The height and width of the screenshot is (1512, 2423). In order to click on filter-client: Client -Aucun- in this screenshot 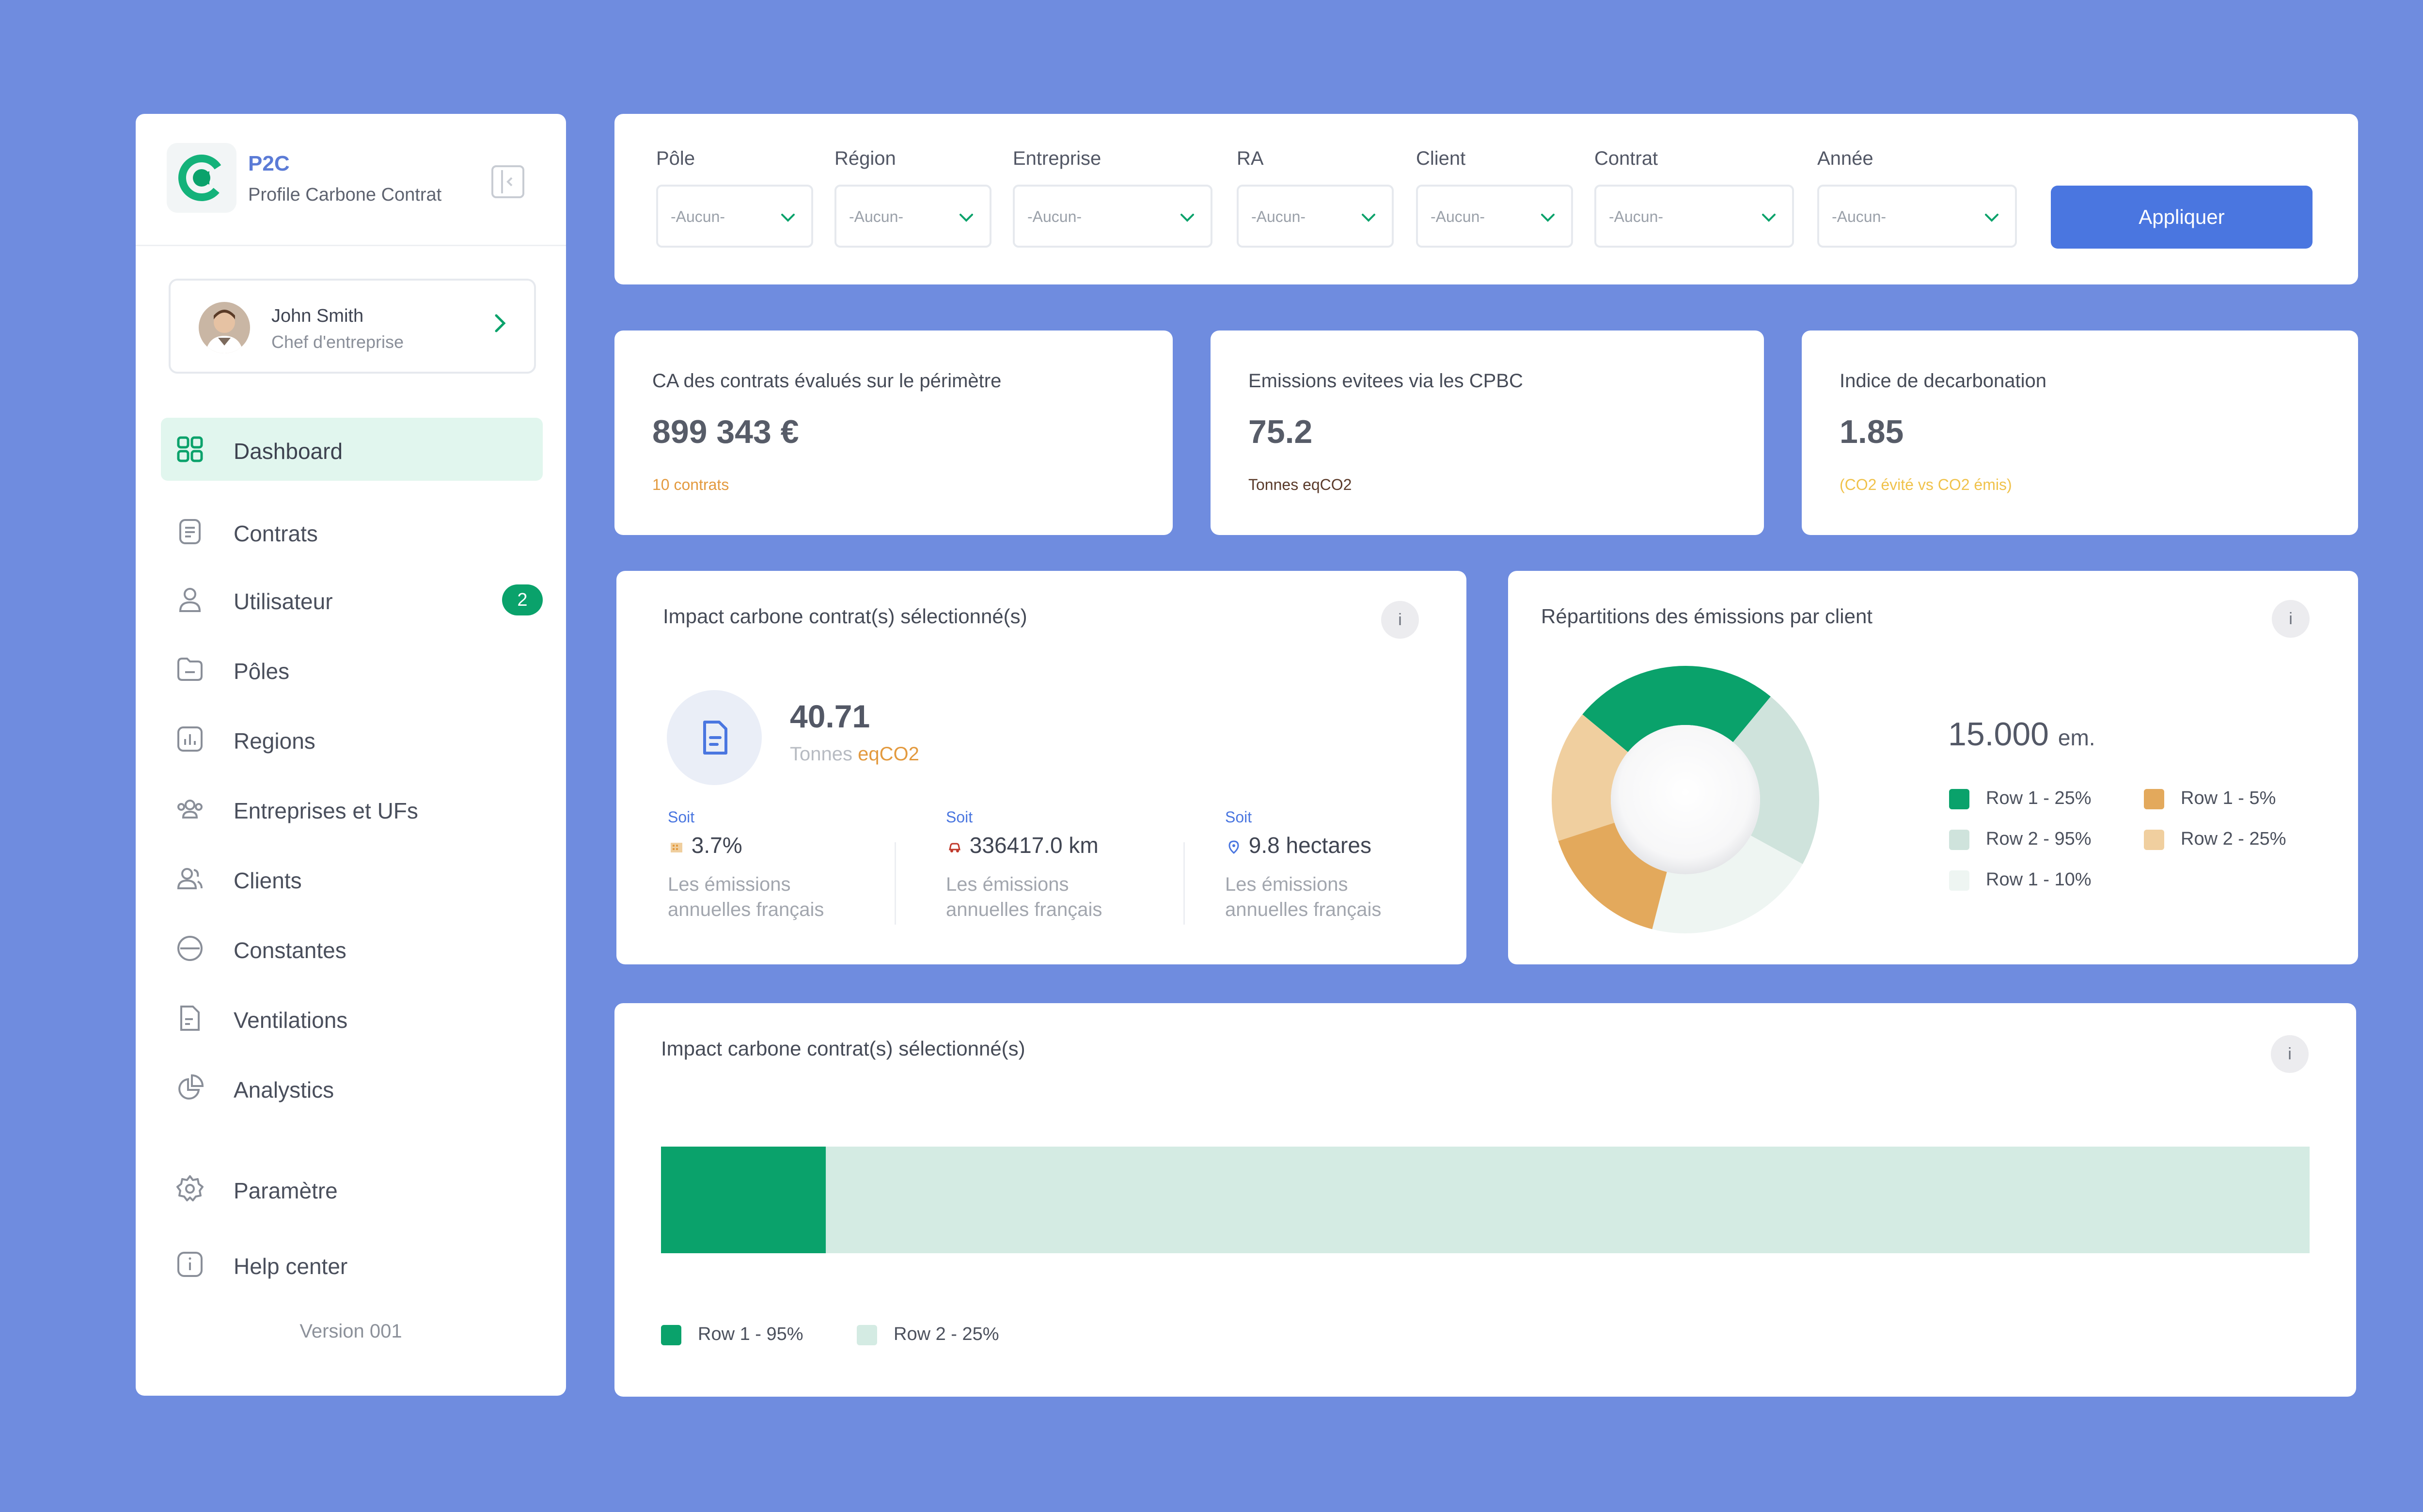, I will do `click(1494, 198)`.